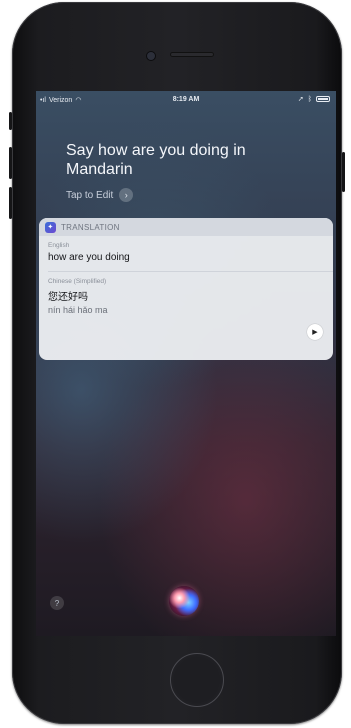 The height and width of the screenshot is (728, 351). I want to click on tap-to-edit: Tap to Edit ›, so click(100, 195).